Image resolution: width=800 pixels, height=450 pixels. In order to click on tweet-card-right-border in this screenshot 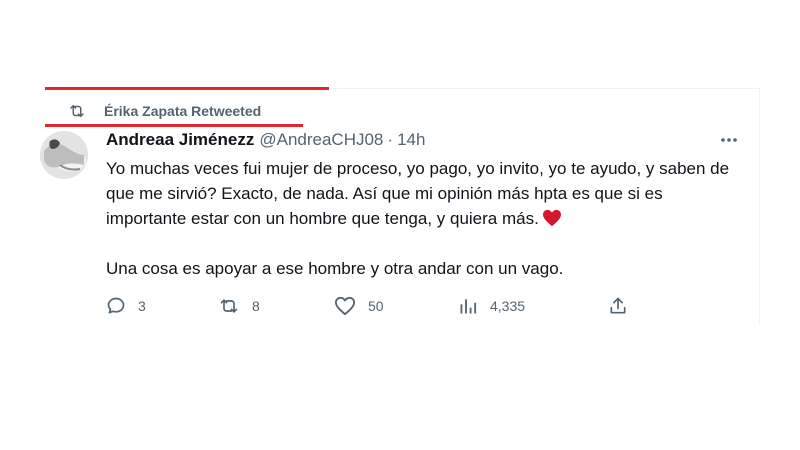, I will do `click(759, 206)`.